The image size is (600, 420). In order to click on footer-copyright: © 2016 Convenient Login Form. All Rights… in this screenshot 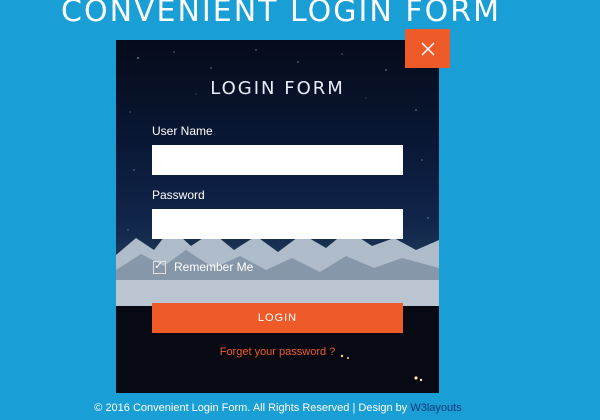, I will do `click(252, 408)`.